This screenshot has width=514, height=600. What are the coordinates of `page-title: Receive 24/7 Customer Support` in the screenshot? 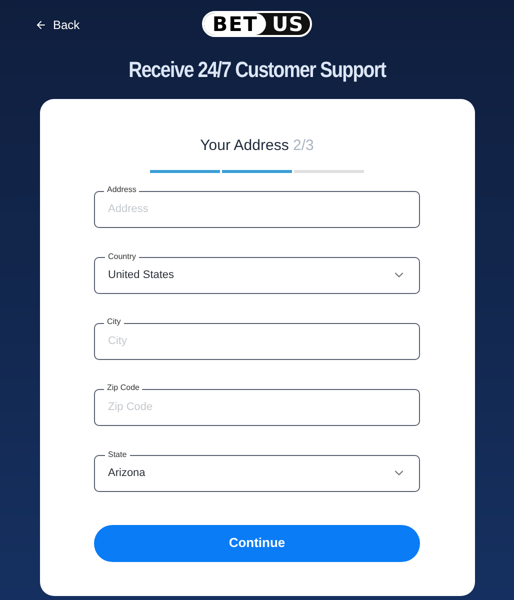 It's located at (257, 70).